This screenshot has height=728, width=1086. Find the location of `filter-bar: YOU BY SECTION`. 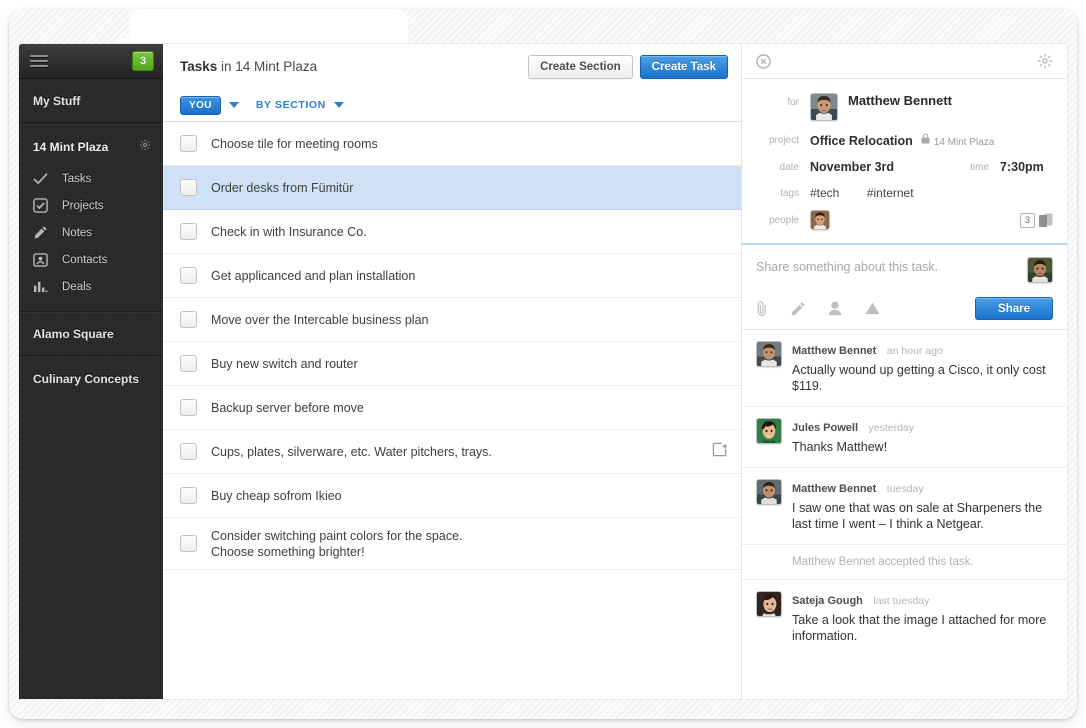

filter-bar: YOU BY SECTION is located at coordinates (452, 105).